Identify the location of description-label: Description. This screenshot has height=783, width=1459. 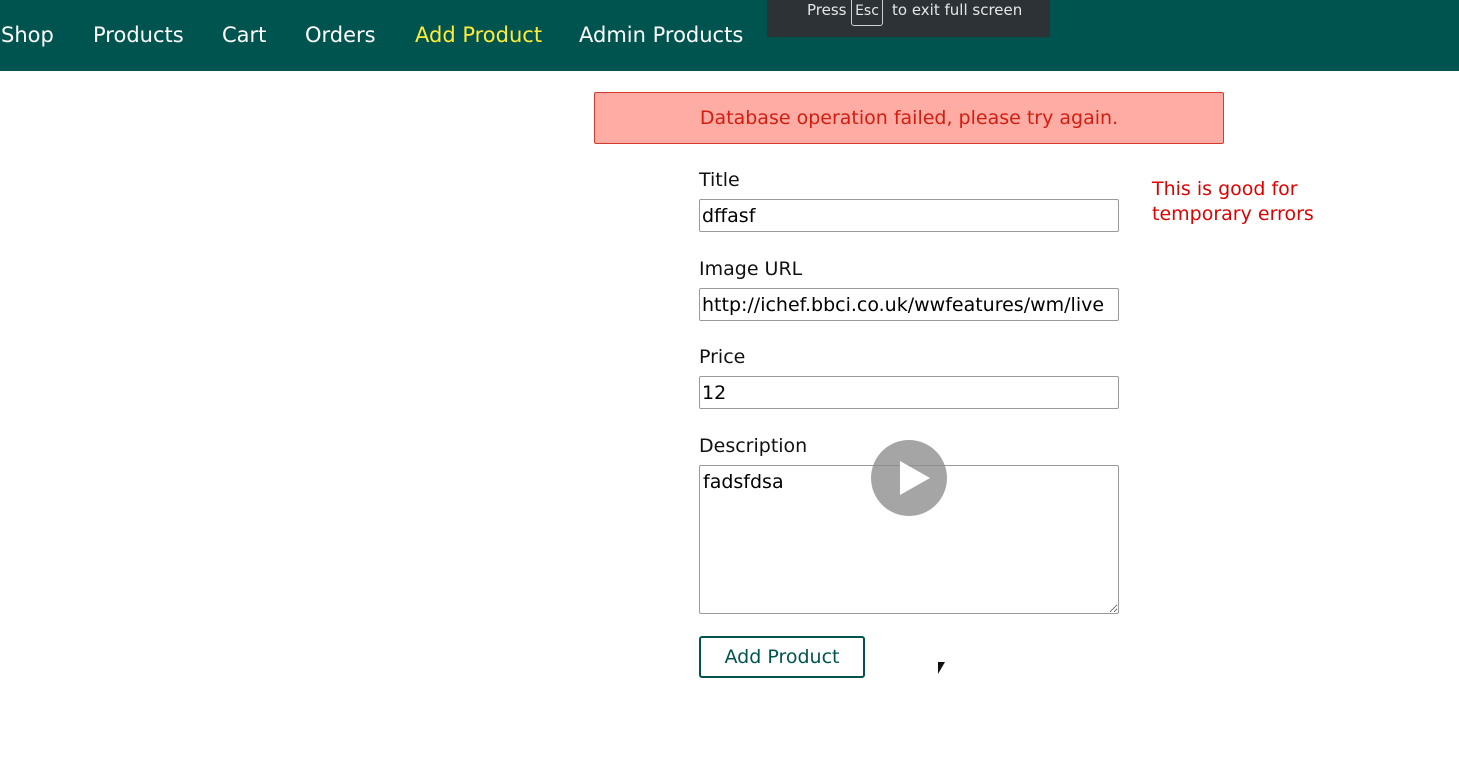
(753, 446).